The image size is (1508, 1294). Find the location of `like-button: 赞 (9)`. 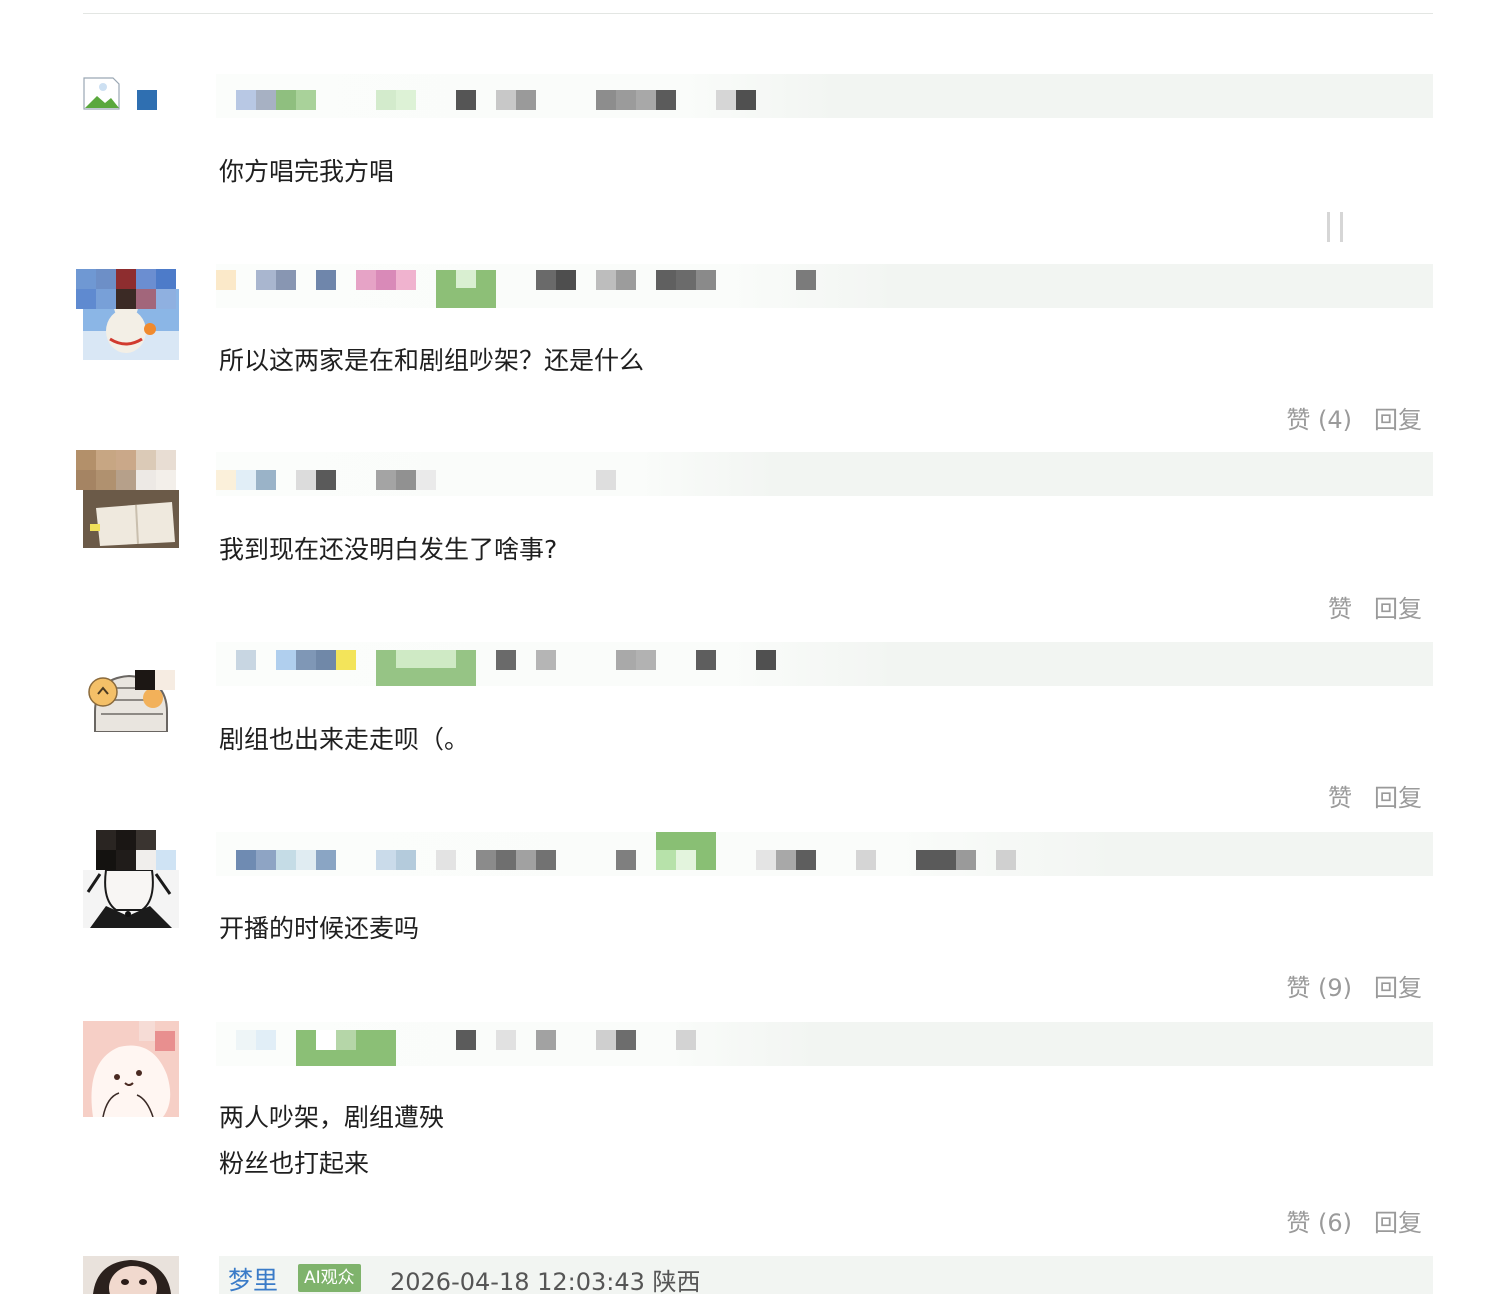

like-button: 赞 (9) is located at coordinates (1319, 988).